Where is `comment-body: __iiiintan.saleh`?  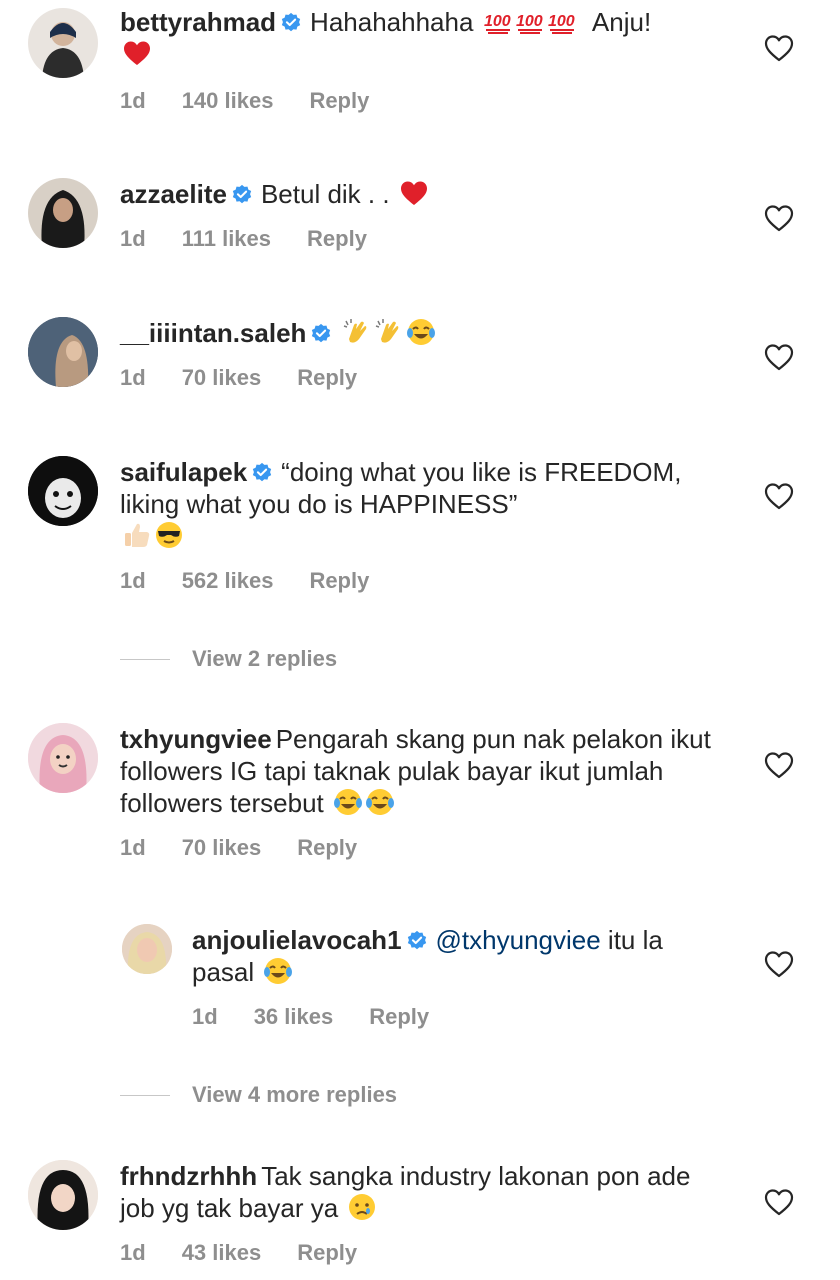
comment-body: __iiiintan.saleh is located at coordinates (420, 333).